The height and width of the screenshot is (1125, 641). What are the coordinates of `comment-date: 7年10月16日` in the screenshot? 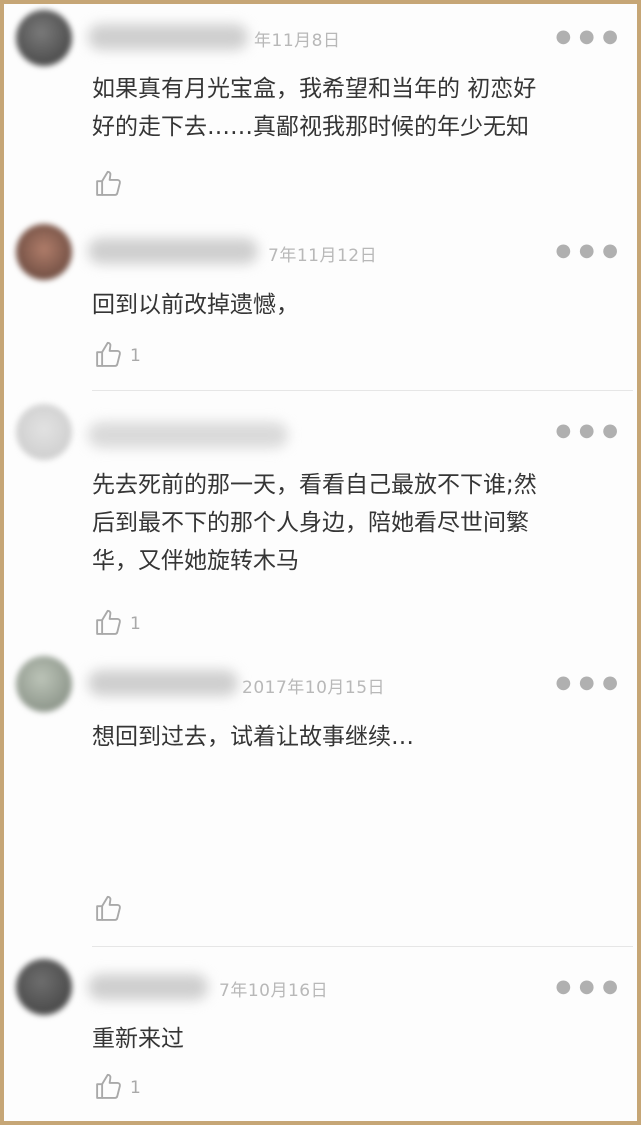 It's located at (274, 991).